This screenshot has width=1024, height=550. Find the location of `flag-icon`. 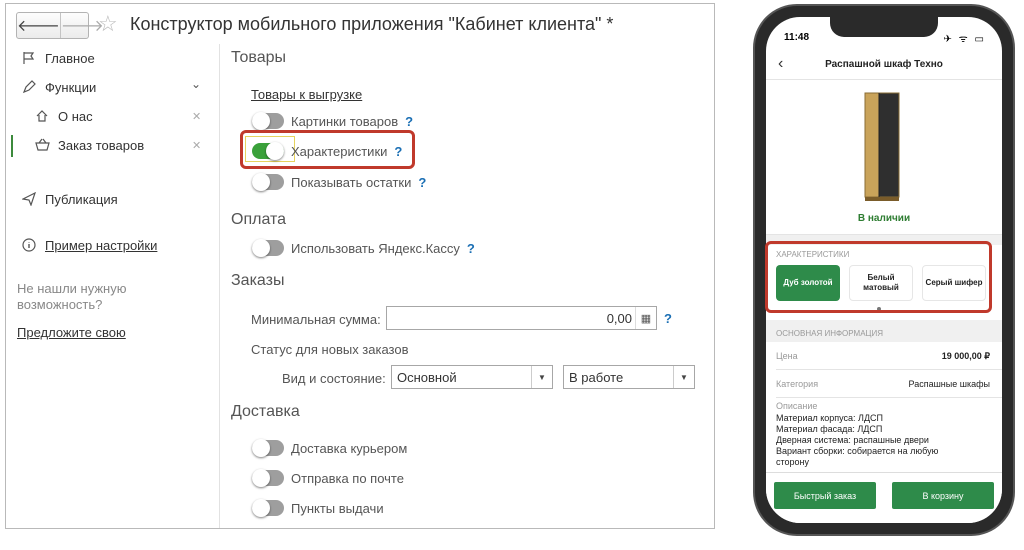

flag-icon is located at coordinates (29, 58).